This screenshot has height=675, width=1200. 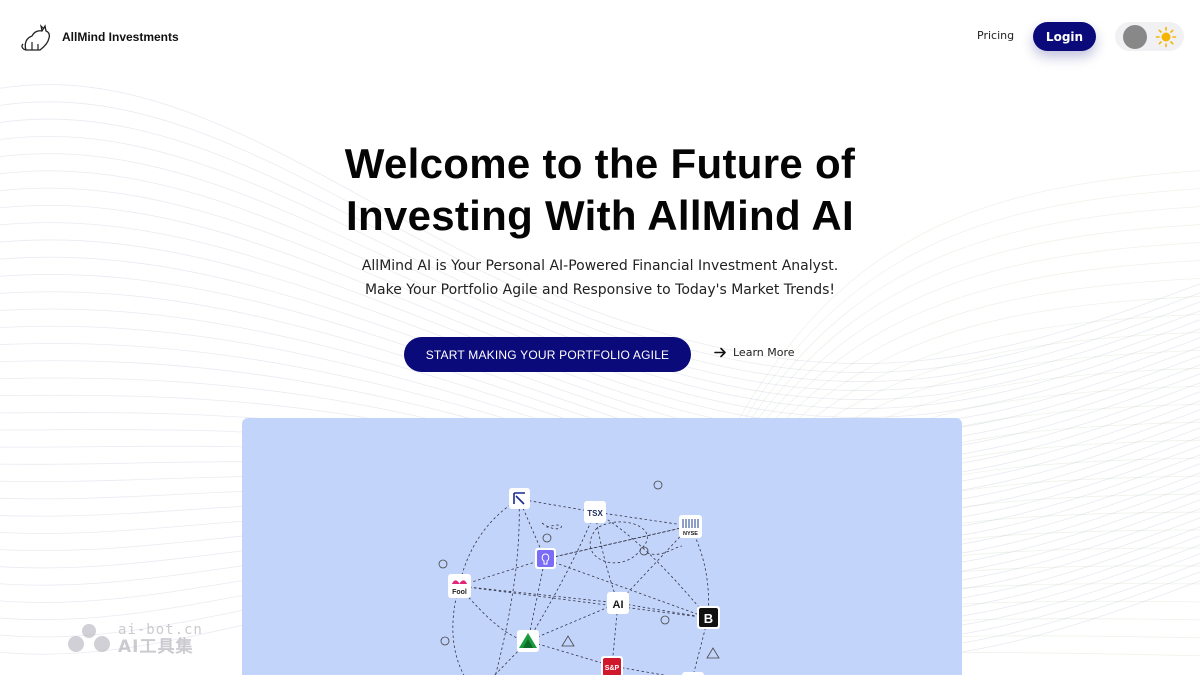 I want to click on node-b-label: B, so click(x=708, y=618).